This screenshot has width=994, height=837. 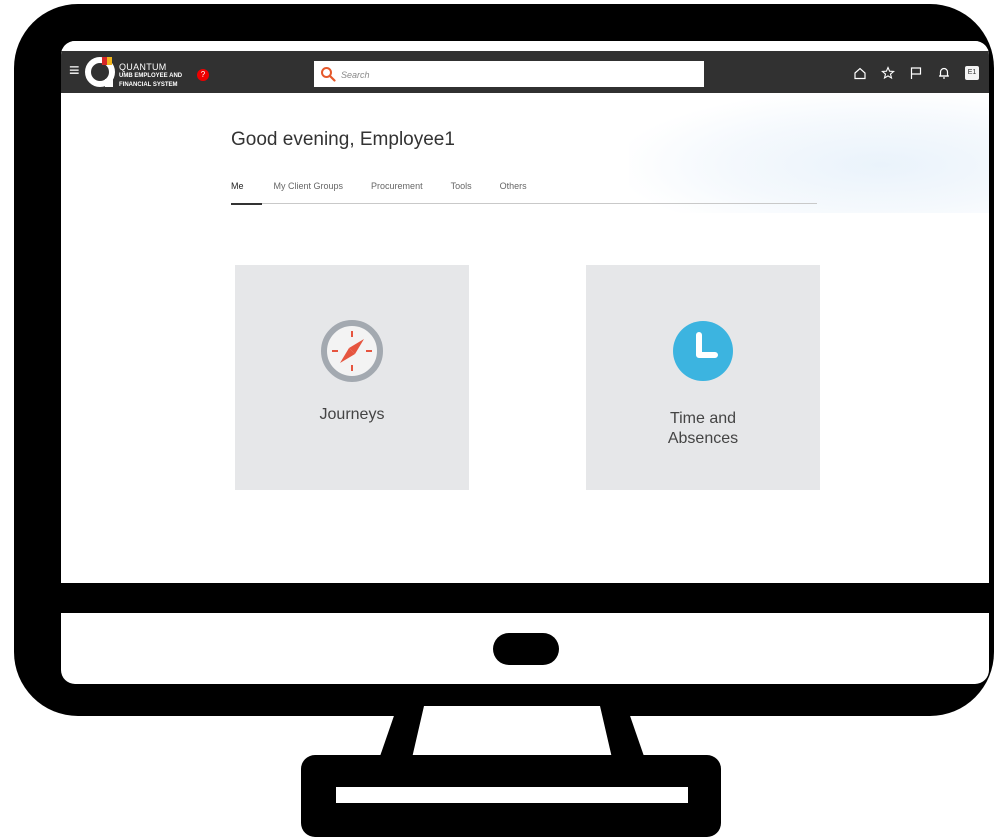 I want to click on time-and-absences-tile-label: Time and Absences, so click(x=703, y=429).